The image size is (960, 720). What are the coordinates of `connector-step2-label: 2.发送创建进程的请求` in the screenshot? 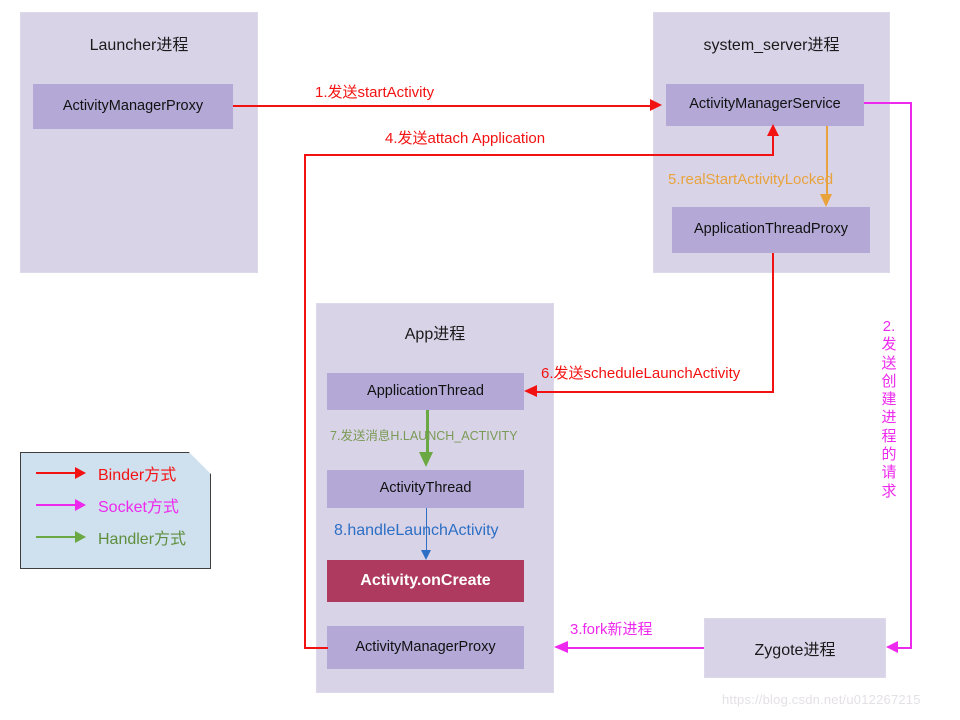 It's located at (889, 409).